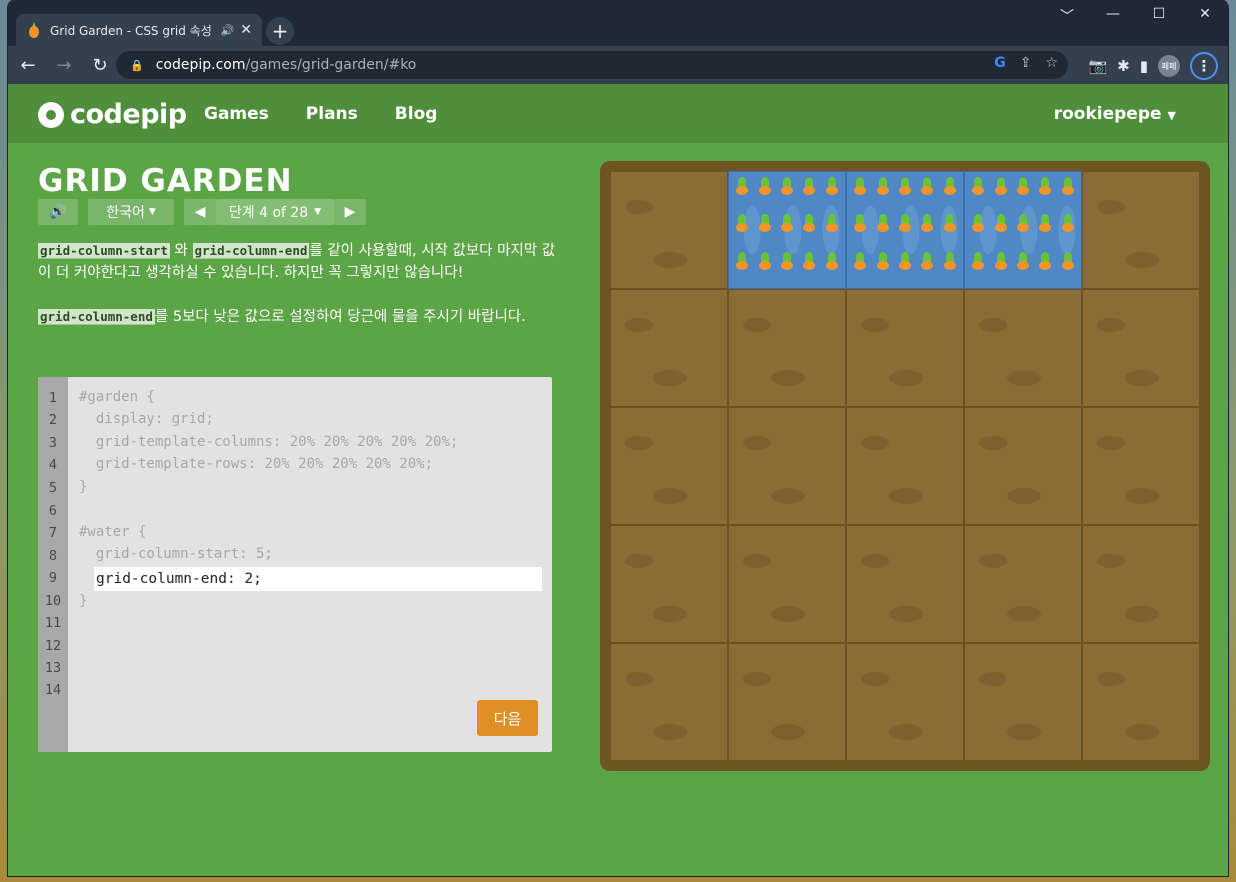 This screenshot has width=1236, height=882. I want to click on google-icon: G, so click(1000, 63).